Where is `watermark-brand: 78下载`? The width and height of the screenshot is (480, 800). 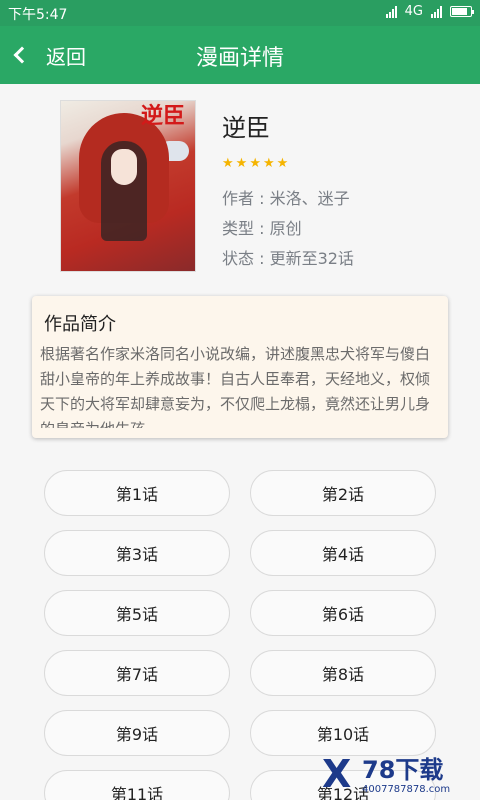
watermark-brand: 78下载 is located at coordinates (403, 770).